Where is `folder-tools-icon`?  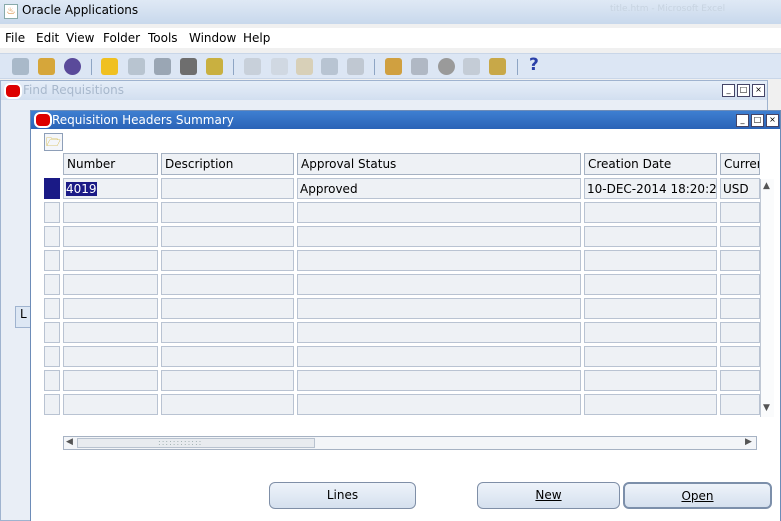 folder-tools-icon is located at coordinates (497, 66).